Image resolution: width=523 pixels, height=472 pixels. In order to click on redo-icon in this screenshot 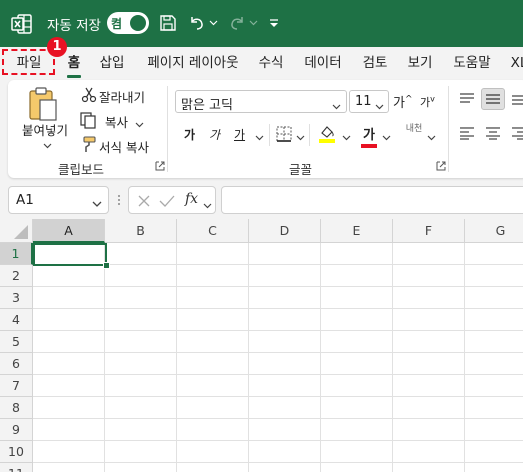, I will do `click(237, 23)`.